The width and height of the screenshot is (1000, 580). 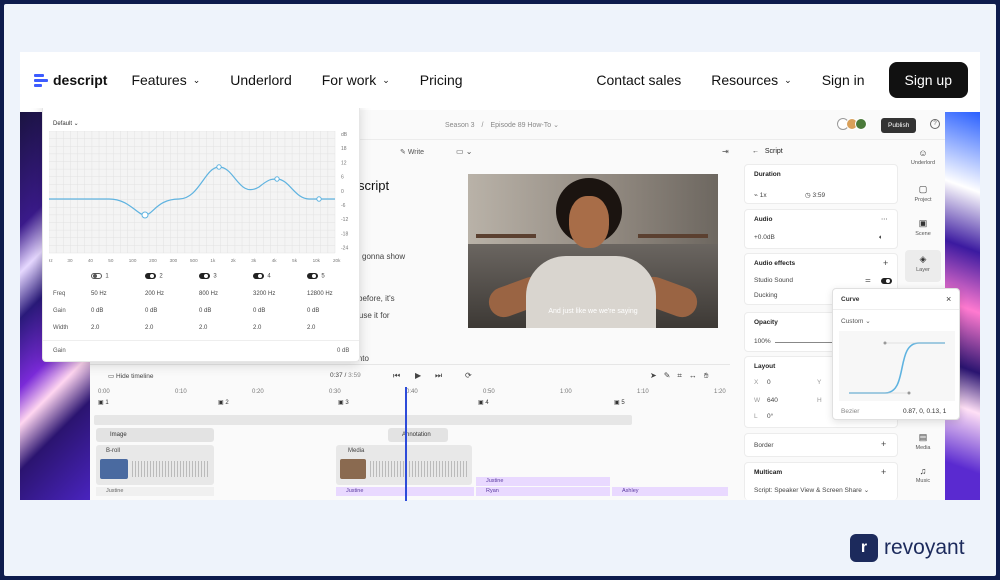 I want to click on loop-icon: ⟳, so click(x=468, y=375).